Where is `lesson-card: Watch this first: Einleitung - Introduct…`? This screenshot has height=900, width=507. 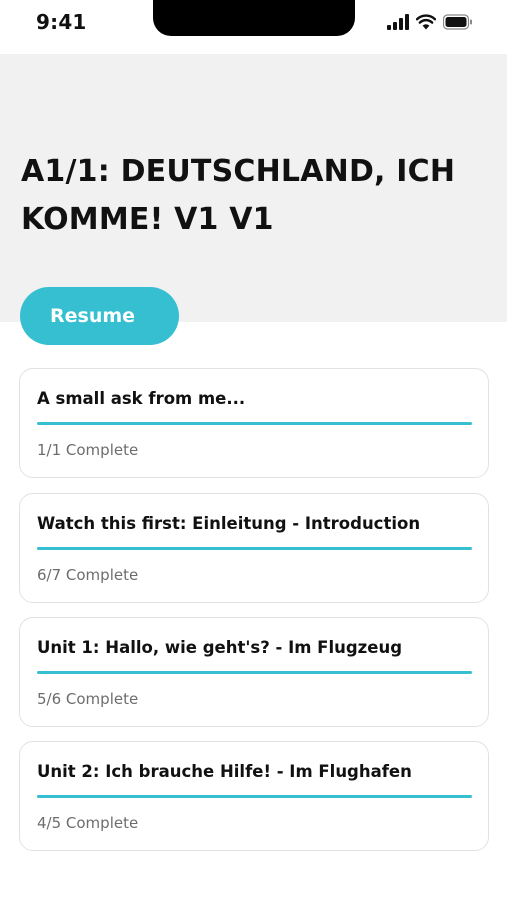
lesson-card: Watch this first: Einleitung - Introduct… is located at coordinates (254, 548).